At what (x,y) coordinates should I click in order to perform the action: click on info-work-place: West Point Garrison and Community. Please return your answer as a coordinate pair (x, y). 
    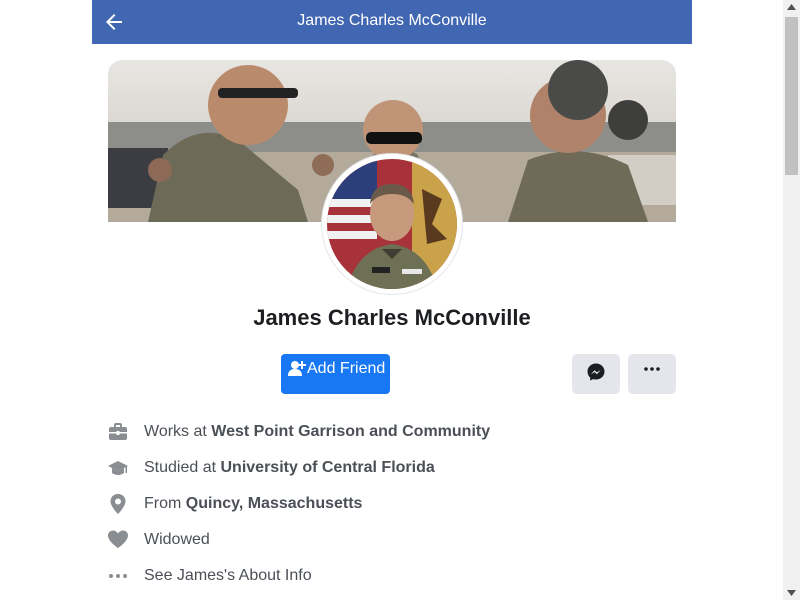
    Looking at the image, I should click on (350, 431).